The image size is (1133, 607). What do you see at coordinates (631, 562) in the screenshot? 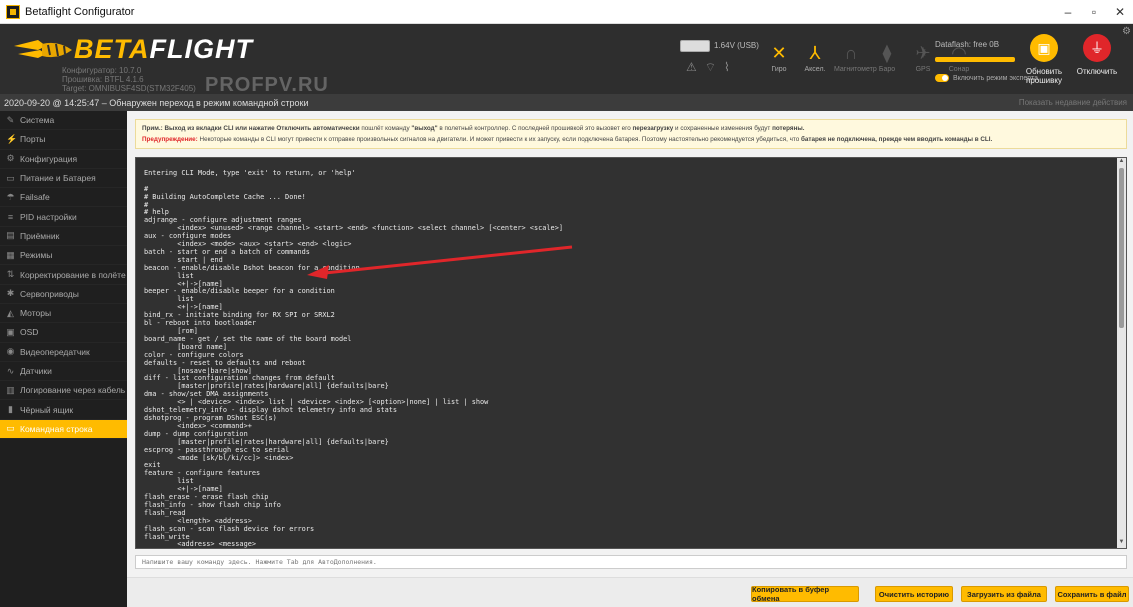
I see `cli-command-input` at bounding box center [631, 562].